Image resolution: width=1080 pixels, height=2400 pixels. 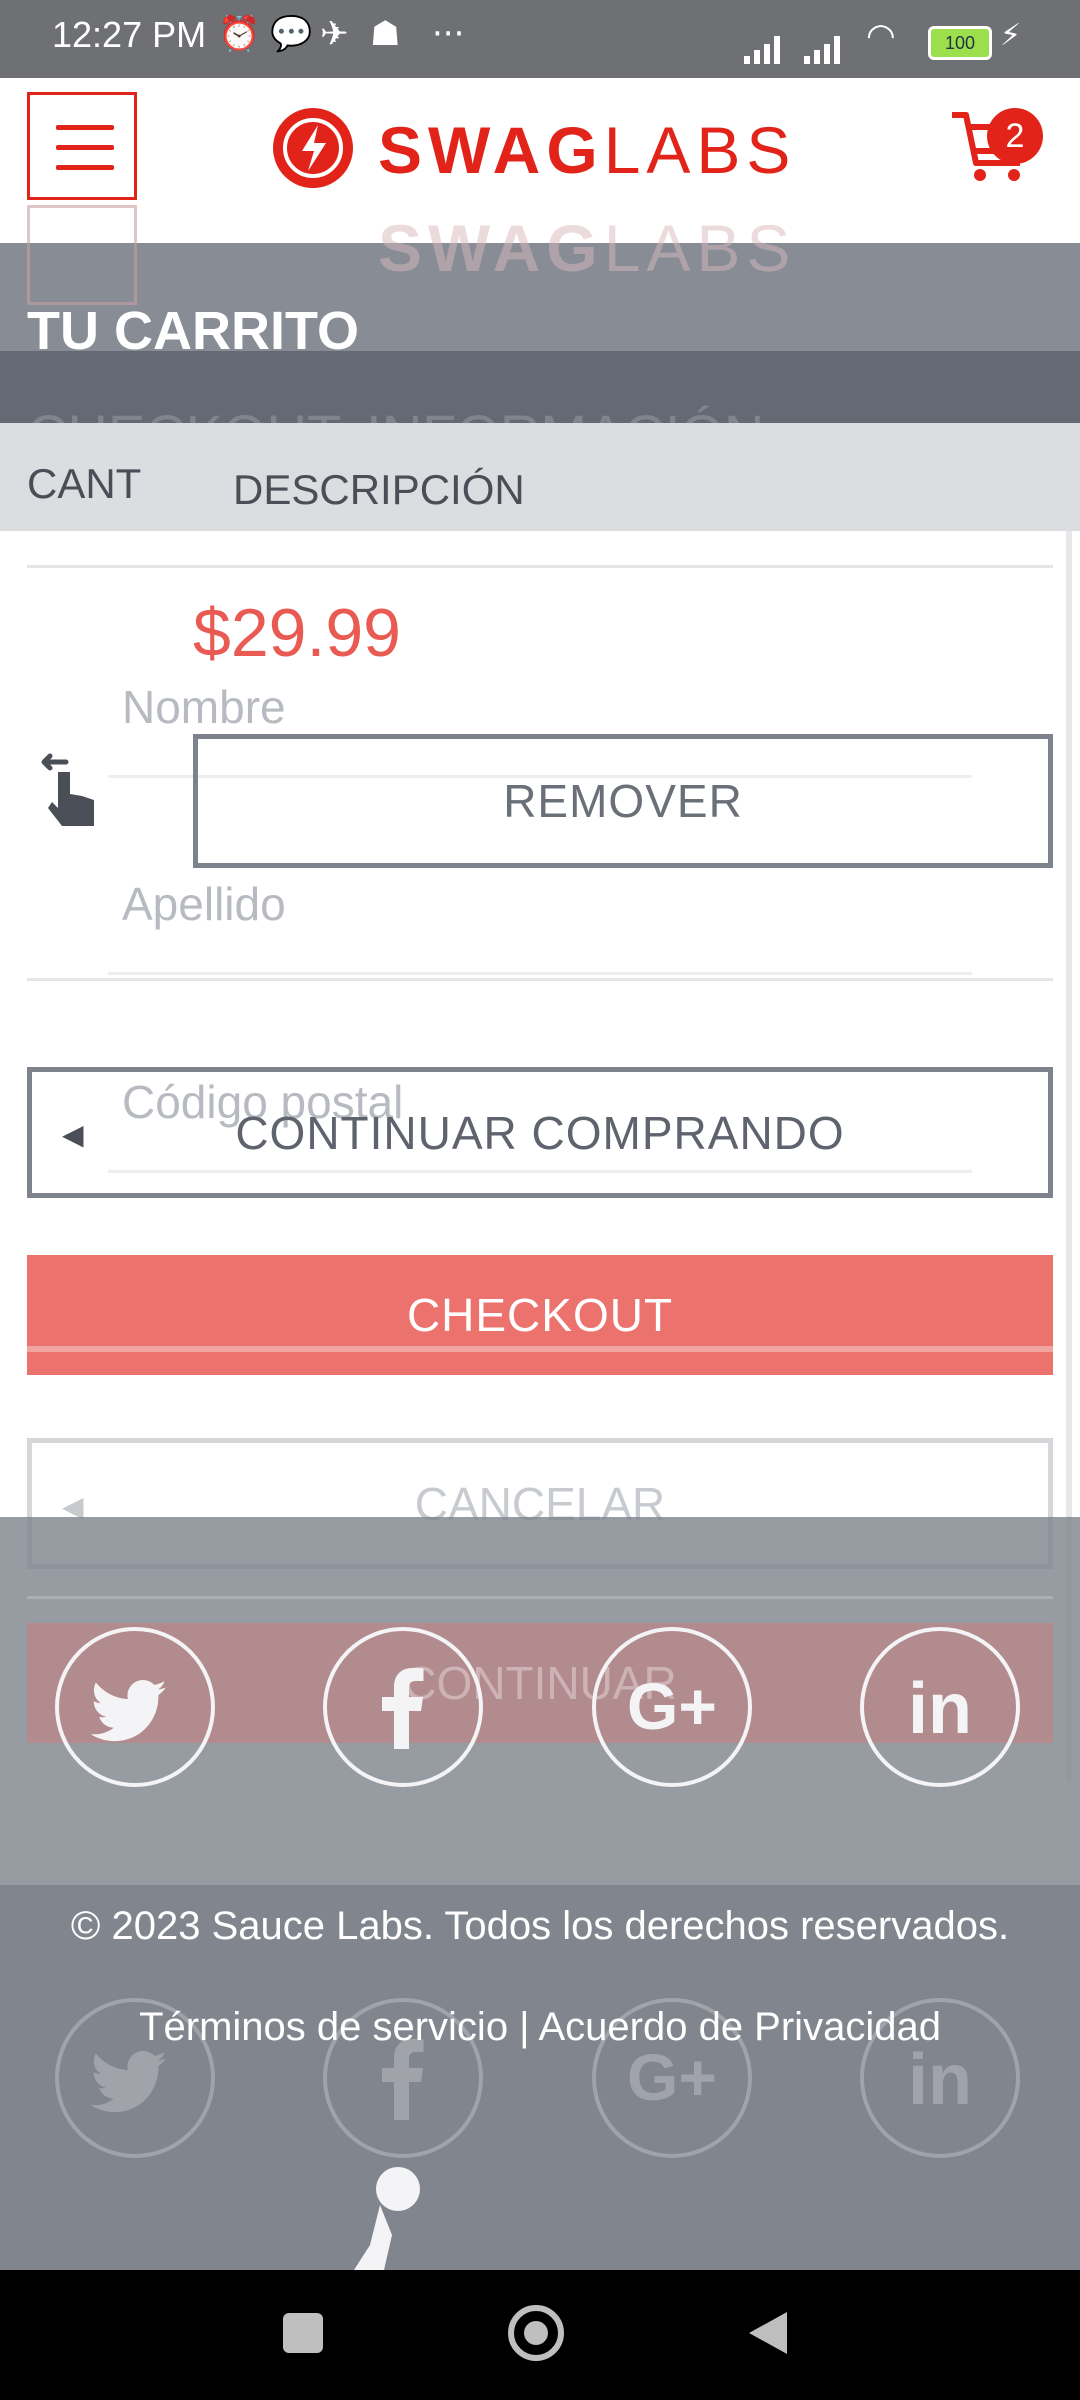 I want to click on recent-apps-button, so click(x=303, y=2333).